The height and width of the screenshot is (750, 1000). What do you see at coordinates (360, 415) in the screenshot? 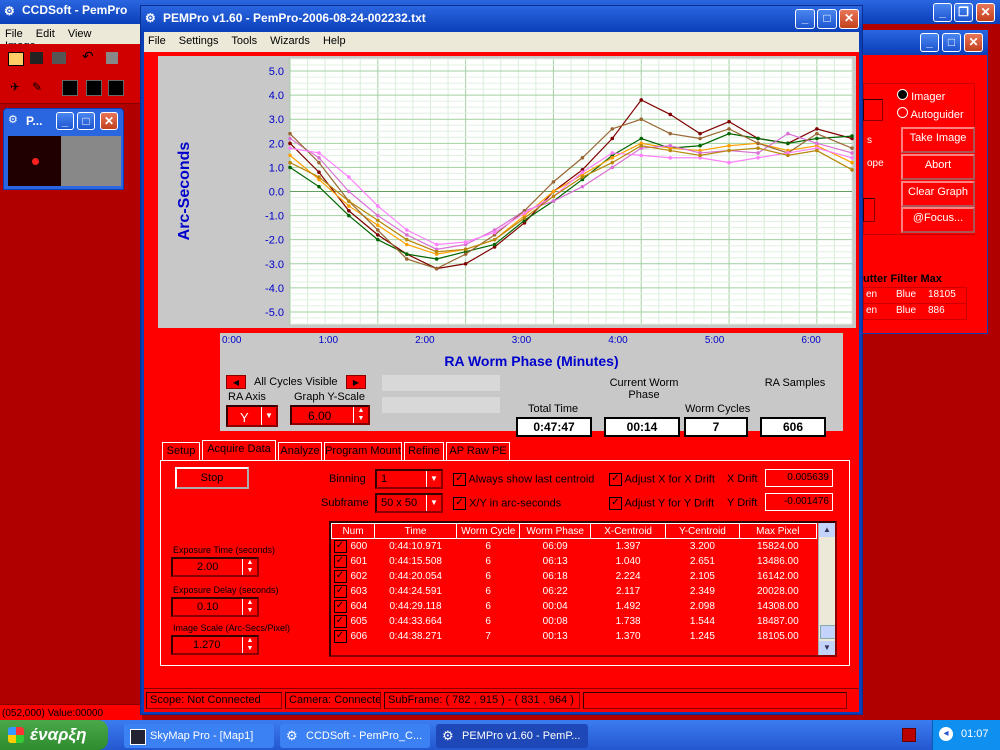
I see `y-scale-spin-icon: ▲ ▼` at bounding box center [360, 415].